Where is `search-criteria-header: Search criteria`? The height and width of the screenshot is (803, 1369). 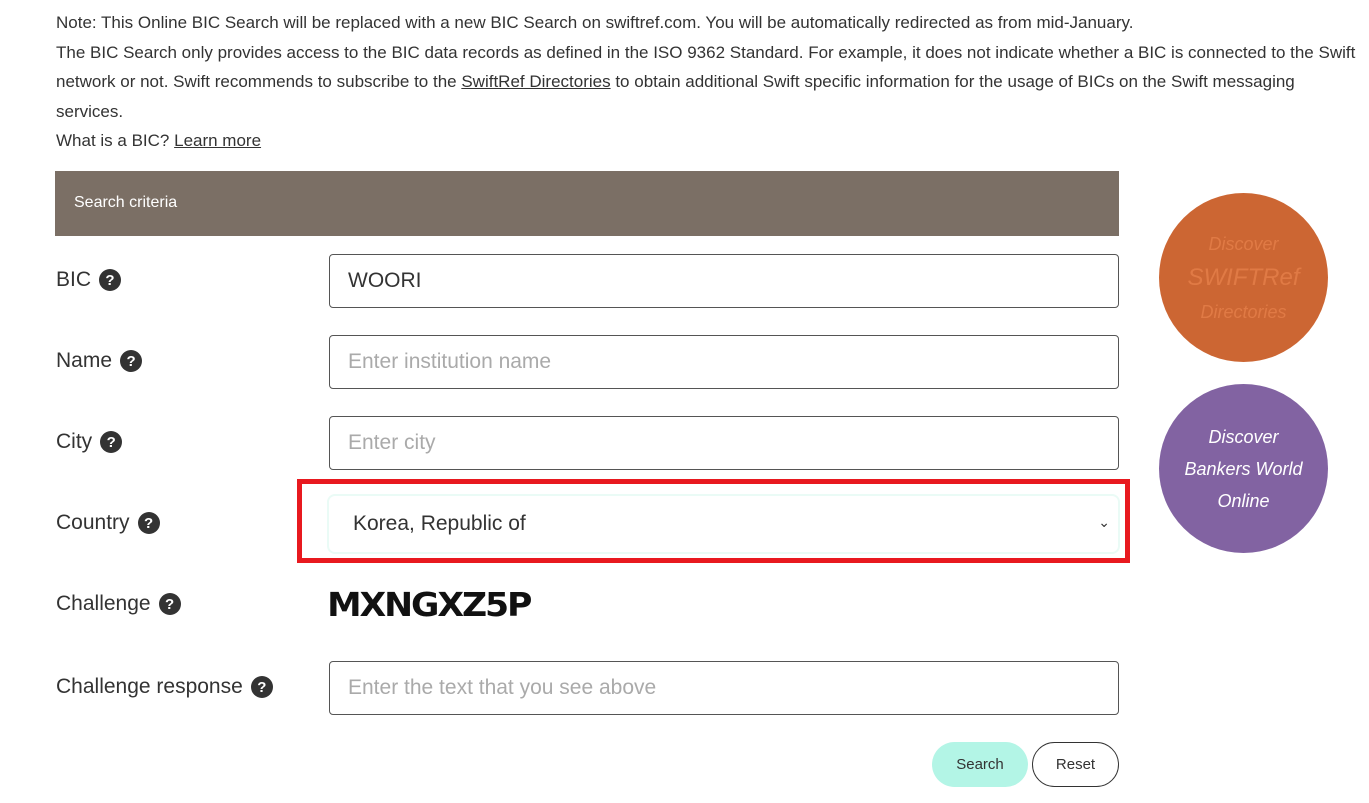
search-criteria-header: Search criteria is located at coordinates (587, 203).